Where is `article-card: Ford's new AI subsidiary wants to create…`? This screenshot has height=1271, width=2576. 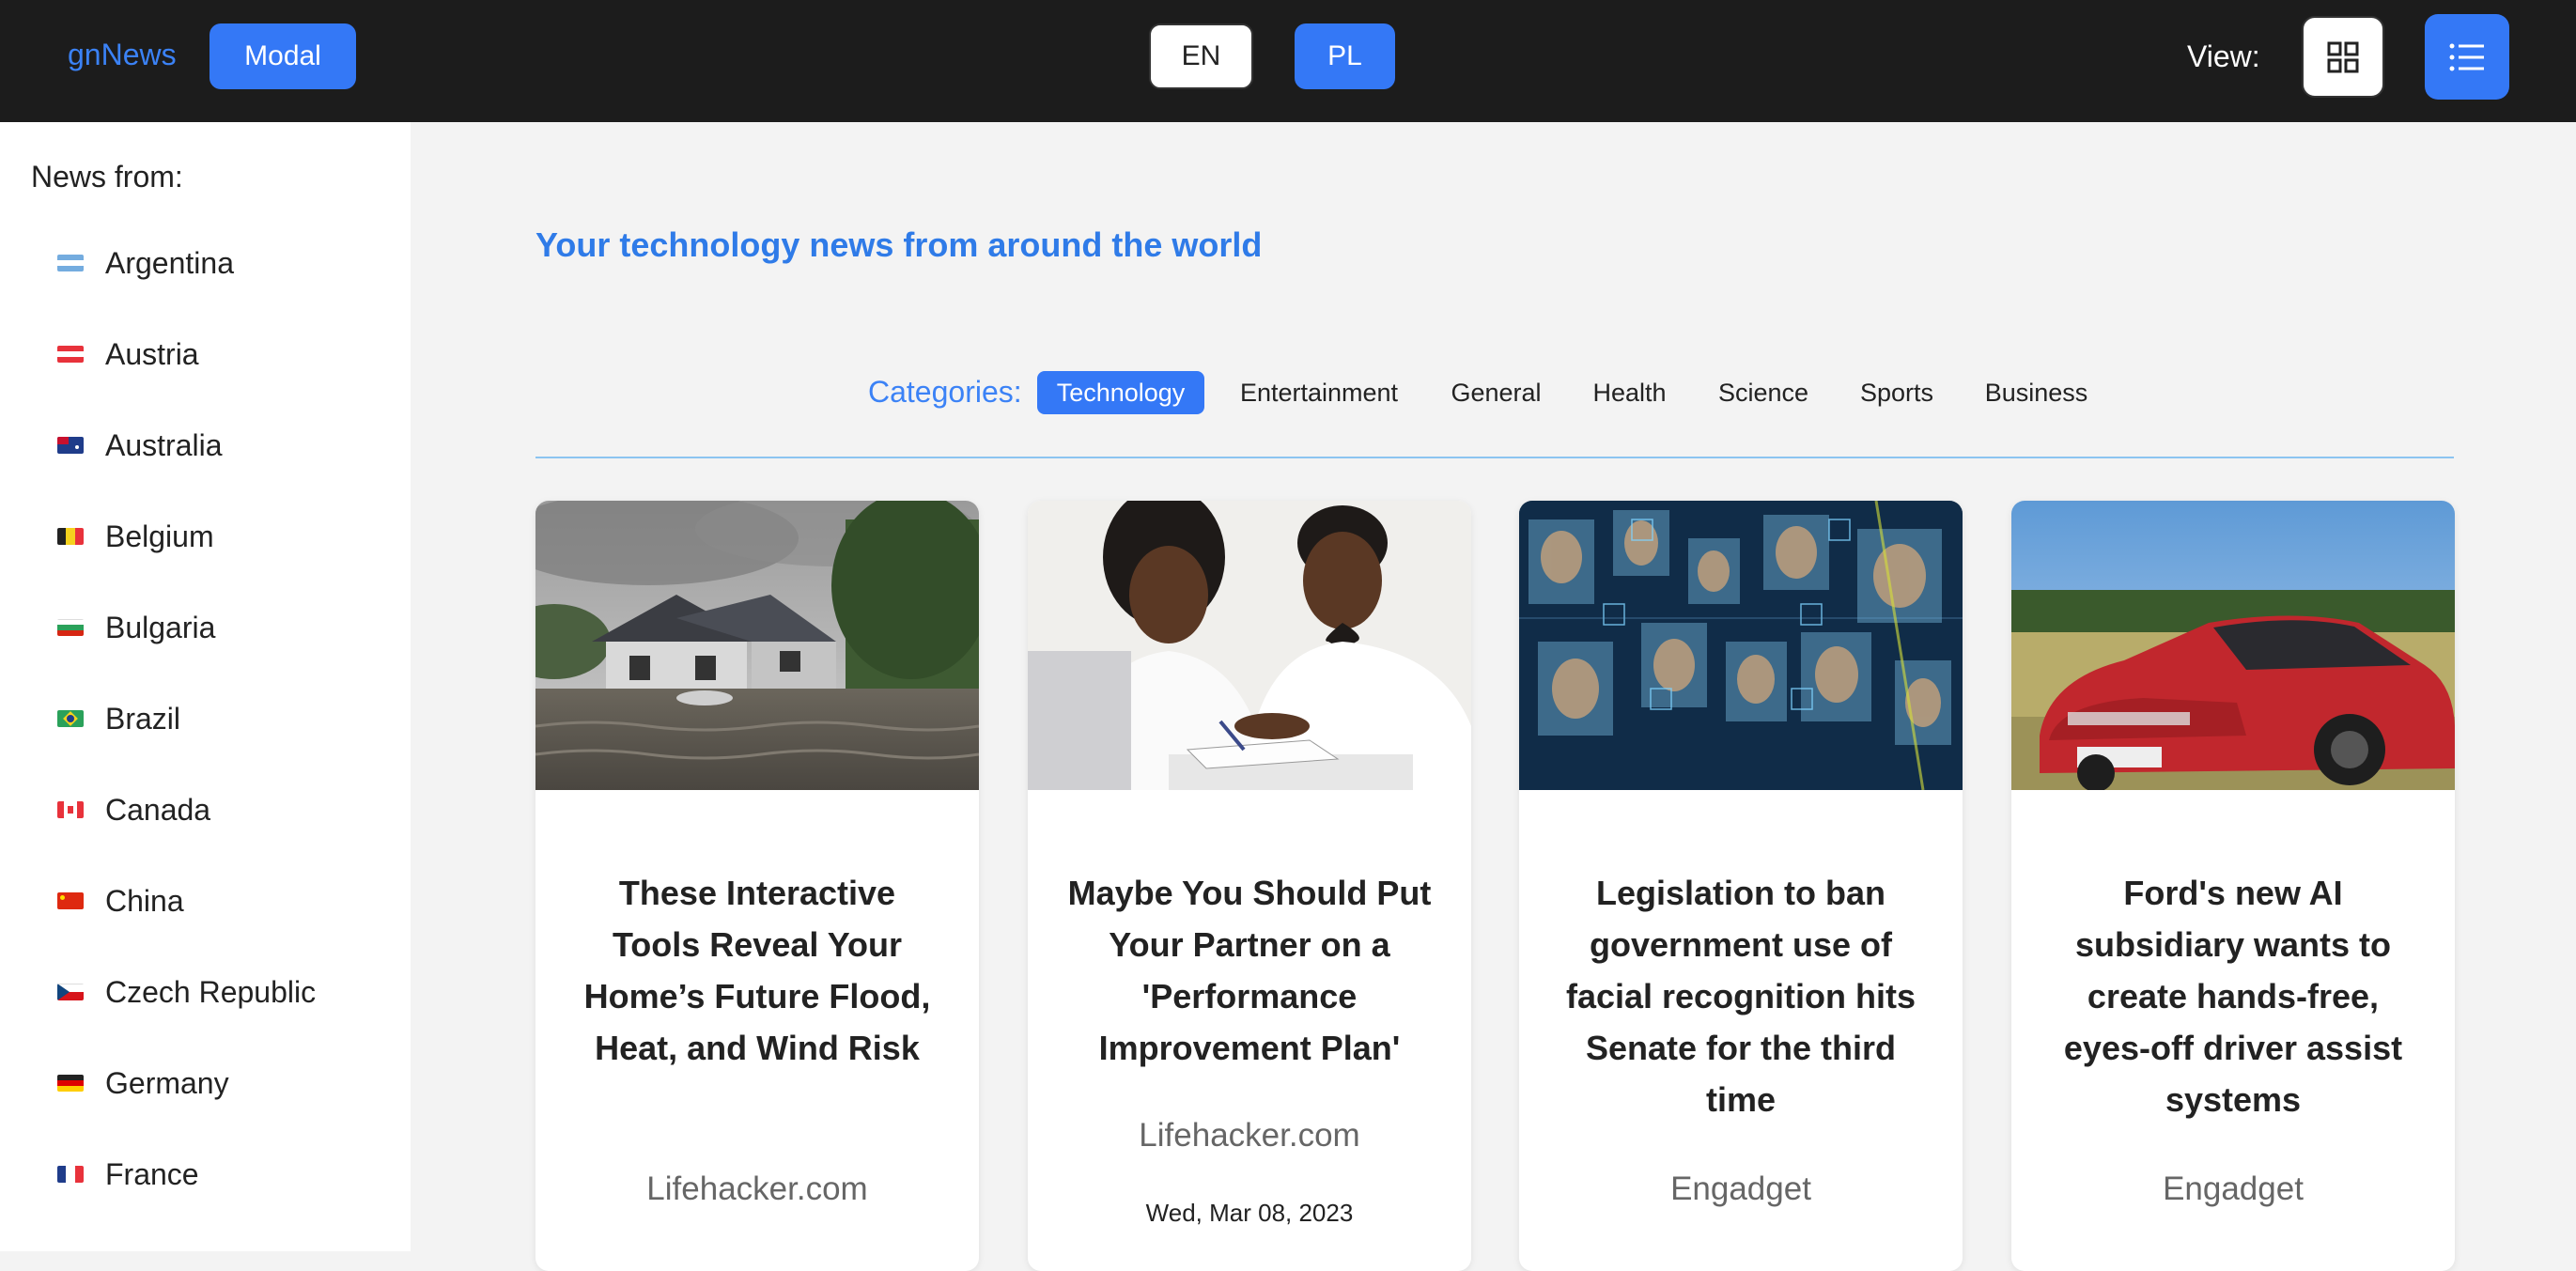 article-card: Ford's new AI subsidiary wants to create… is located at coordinates (2233, 886).